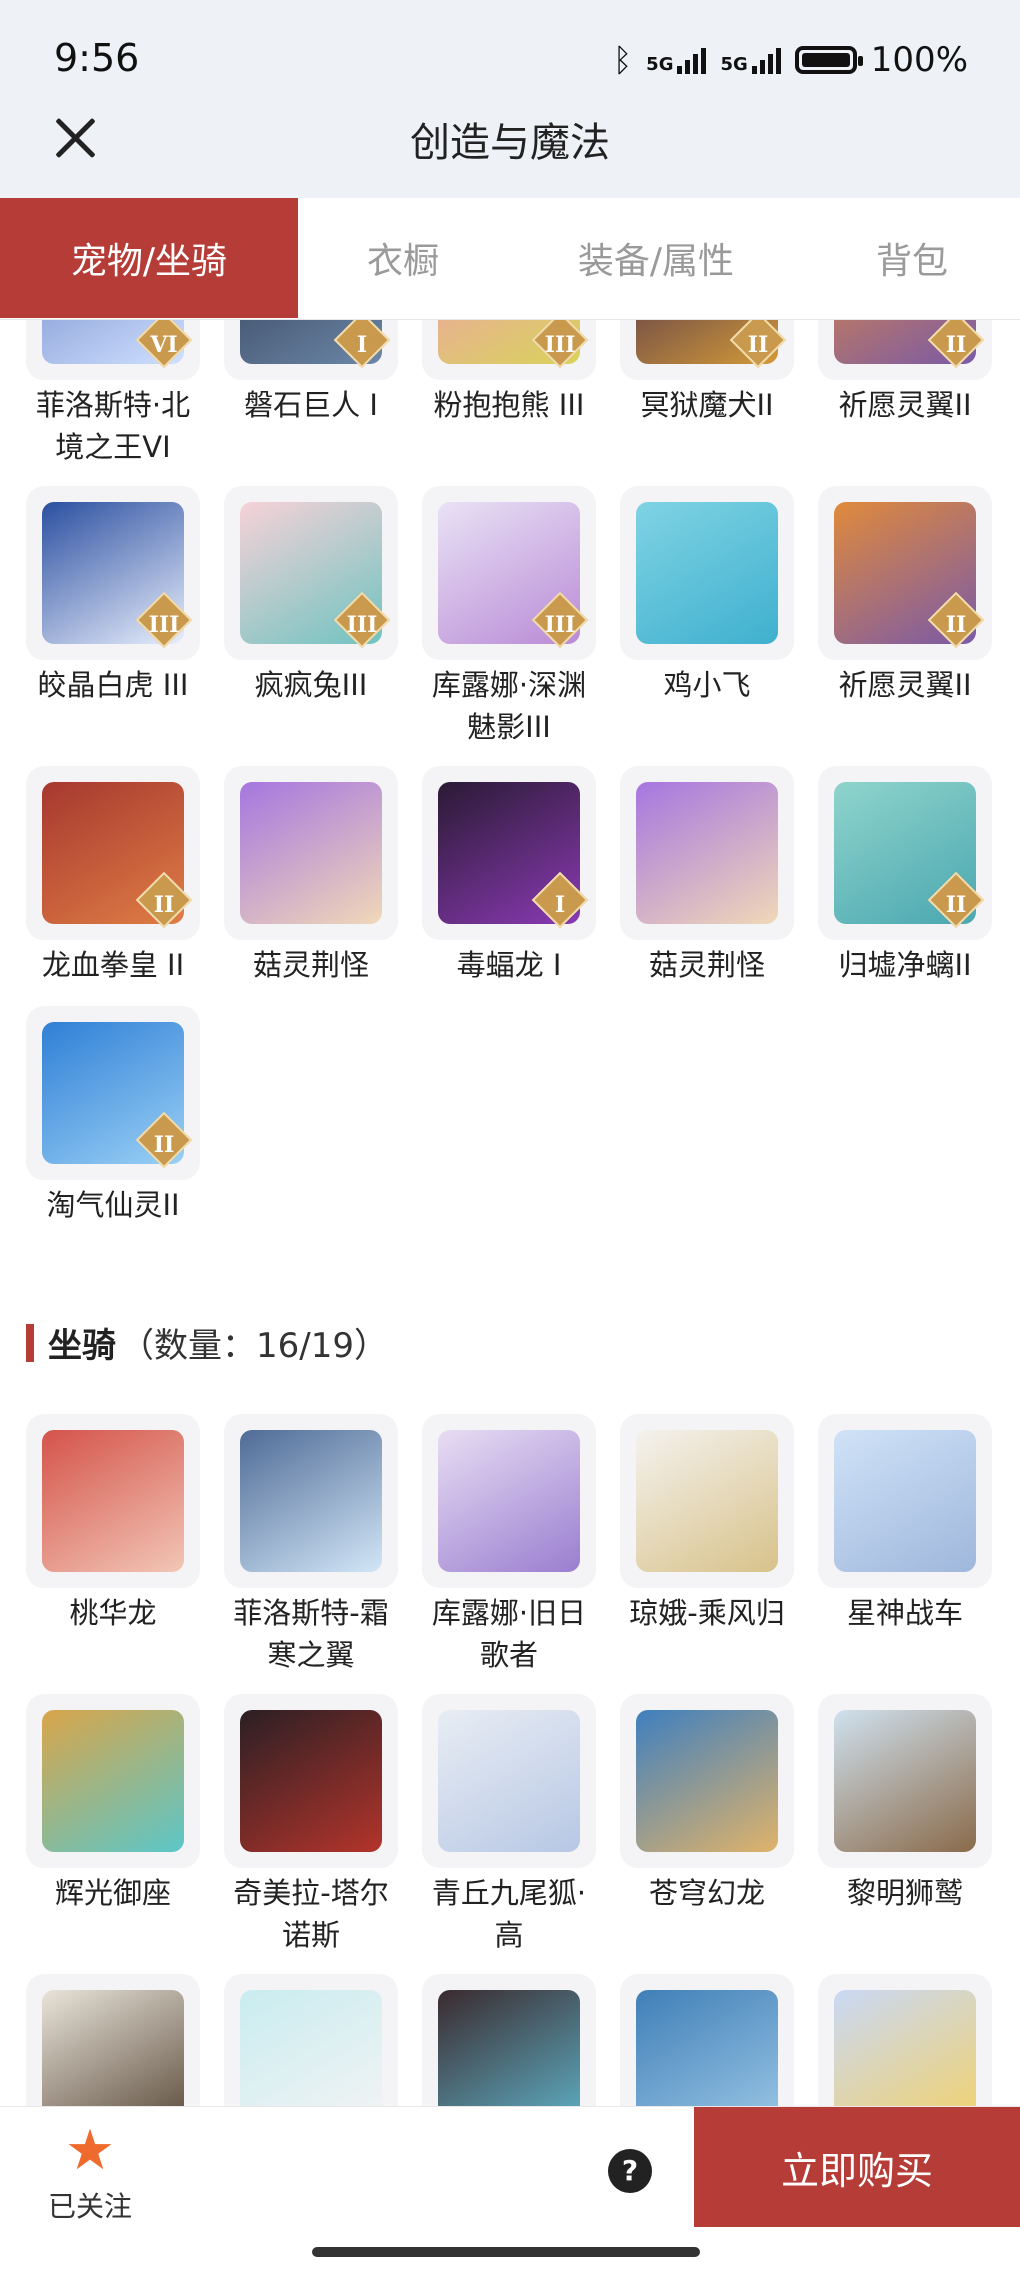 The width and height of the screenshot is (1020, 2270). I want to click on grid-item: 琼娥-乘风归, so click(707, 1524).